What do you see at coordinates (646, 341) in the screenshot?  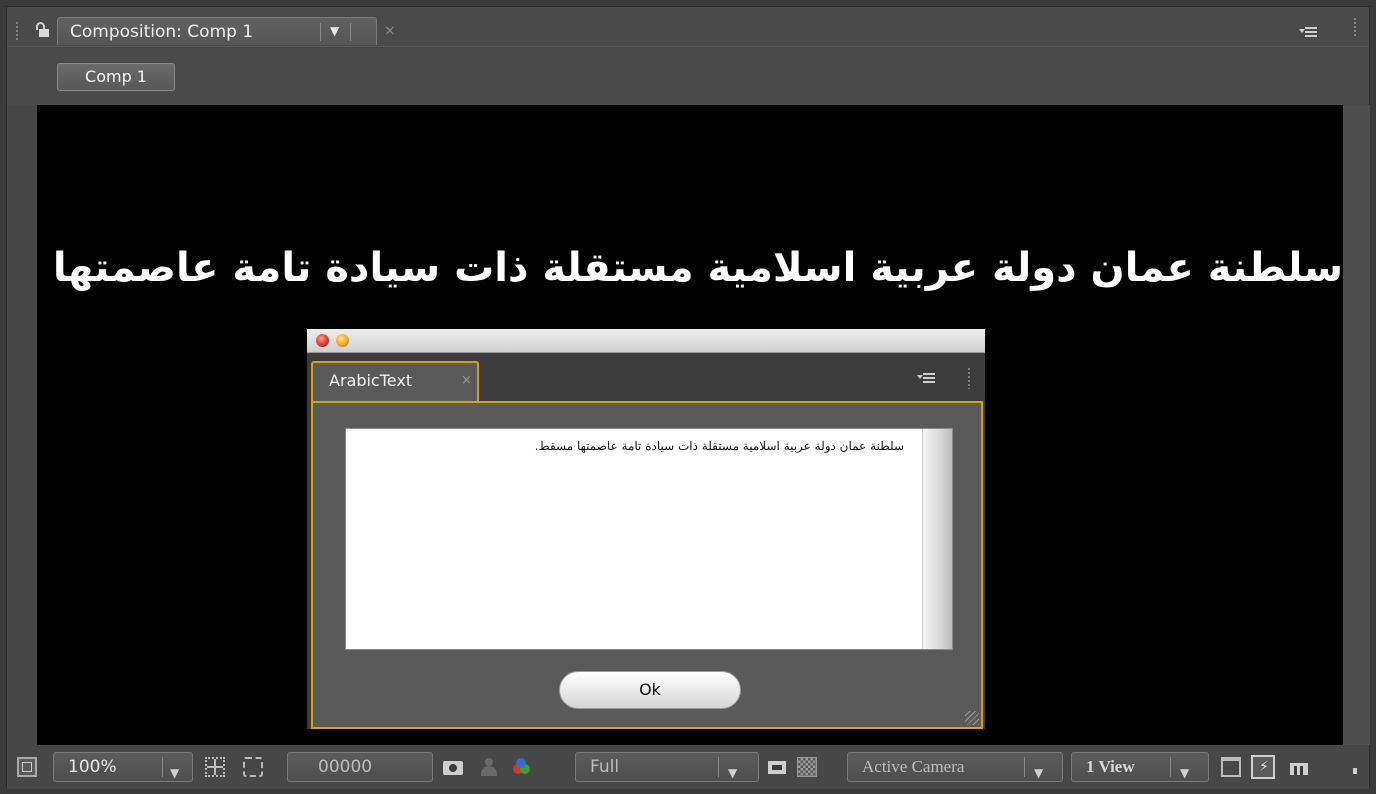 I see `dialog-titlebar` at bounding box center [646, 341].